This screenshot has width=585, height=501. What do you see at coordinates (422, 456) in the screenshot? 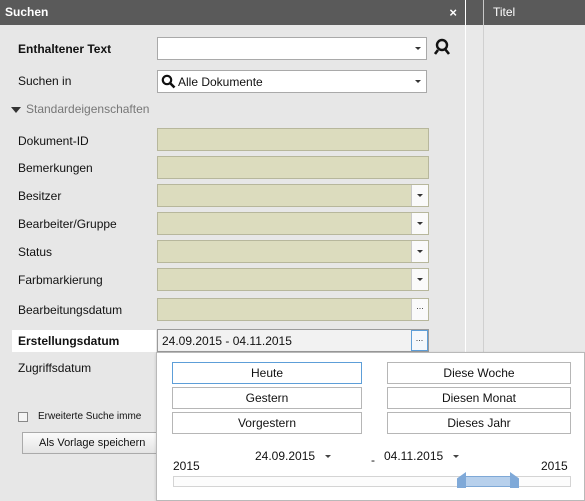
I see `to-date-select: 04.11.2015` at bounding box center [422, 456].